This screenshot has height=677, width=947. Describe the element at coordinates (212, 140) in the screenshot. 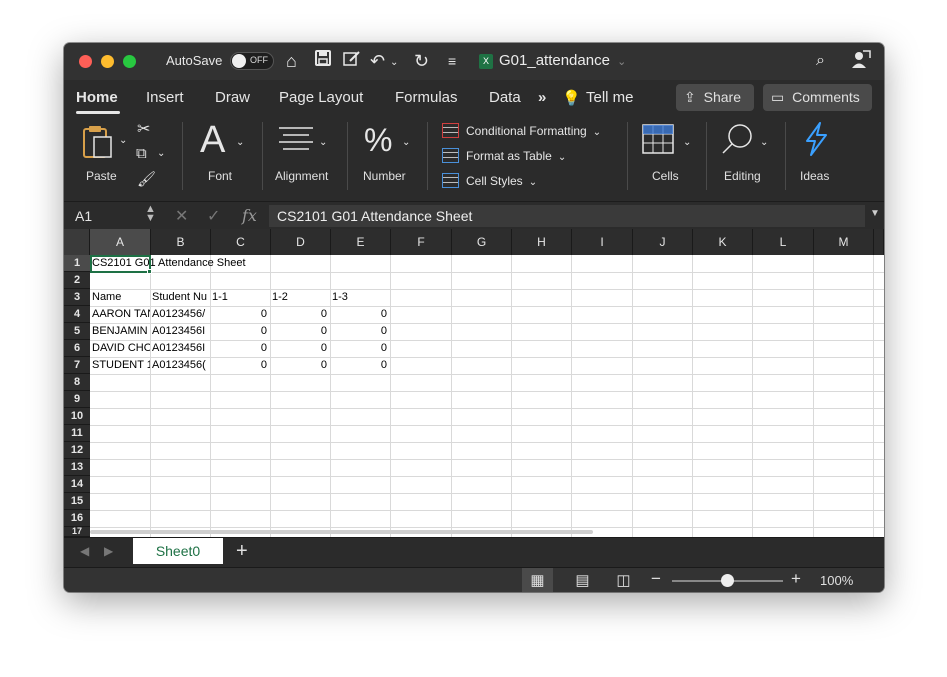

I see `font-icon: A` at that location.